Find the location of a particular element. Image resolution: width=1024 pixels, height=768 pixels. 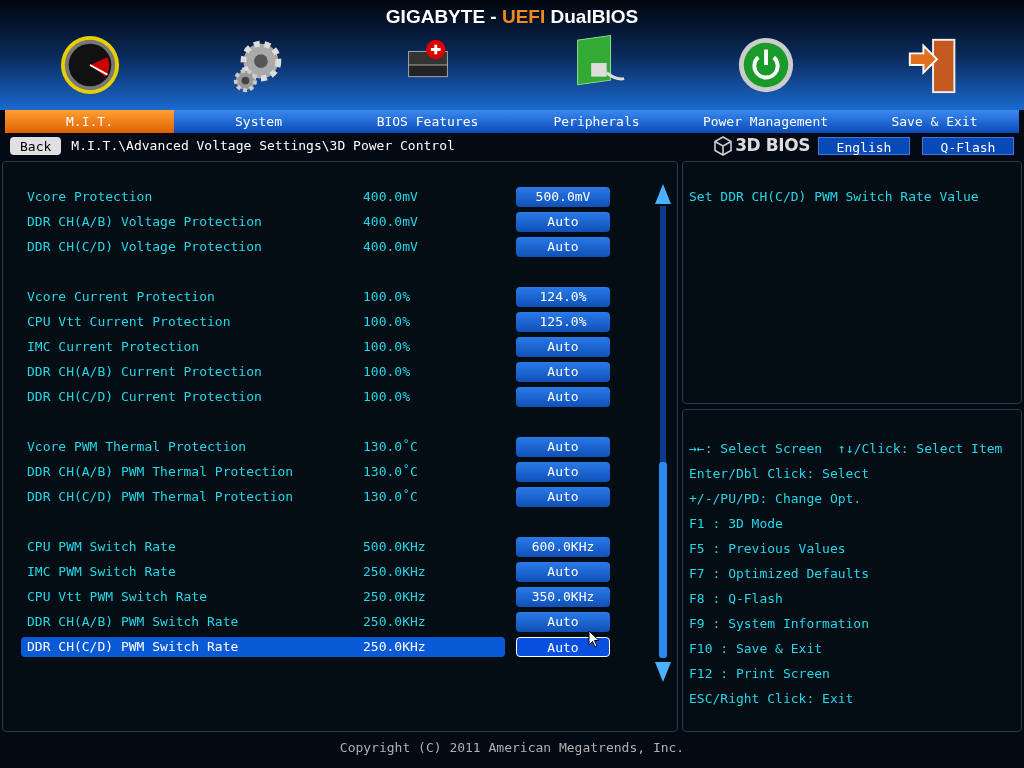

setting-row: CPU PWM Switch Rate 500.0KHz is located at coordinates (263, 546).